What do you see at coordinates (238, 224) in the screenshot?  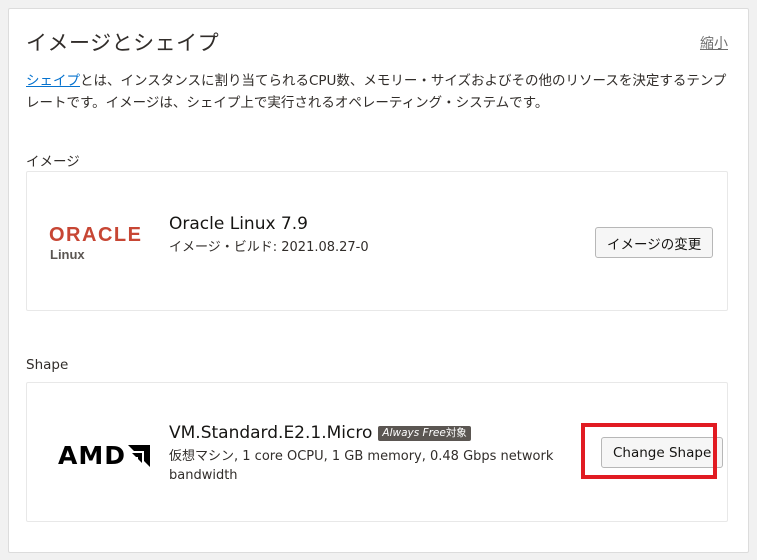 I see `image-name: Oracle Linux 7.9` at bounding box center [238, 224].